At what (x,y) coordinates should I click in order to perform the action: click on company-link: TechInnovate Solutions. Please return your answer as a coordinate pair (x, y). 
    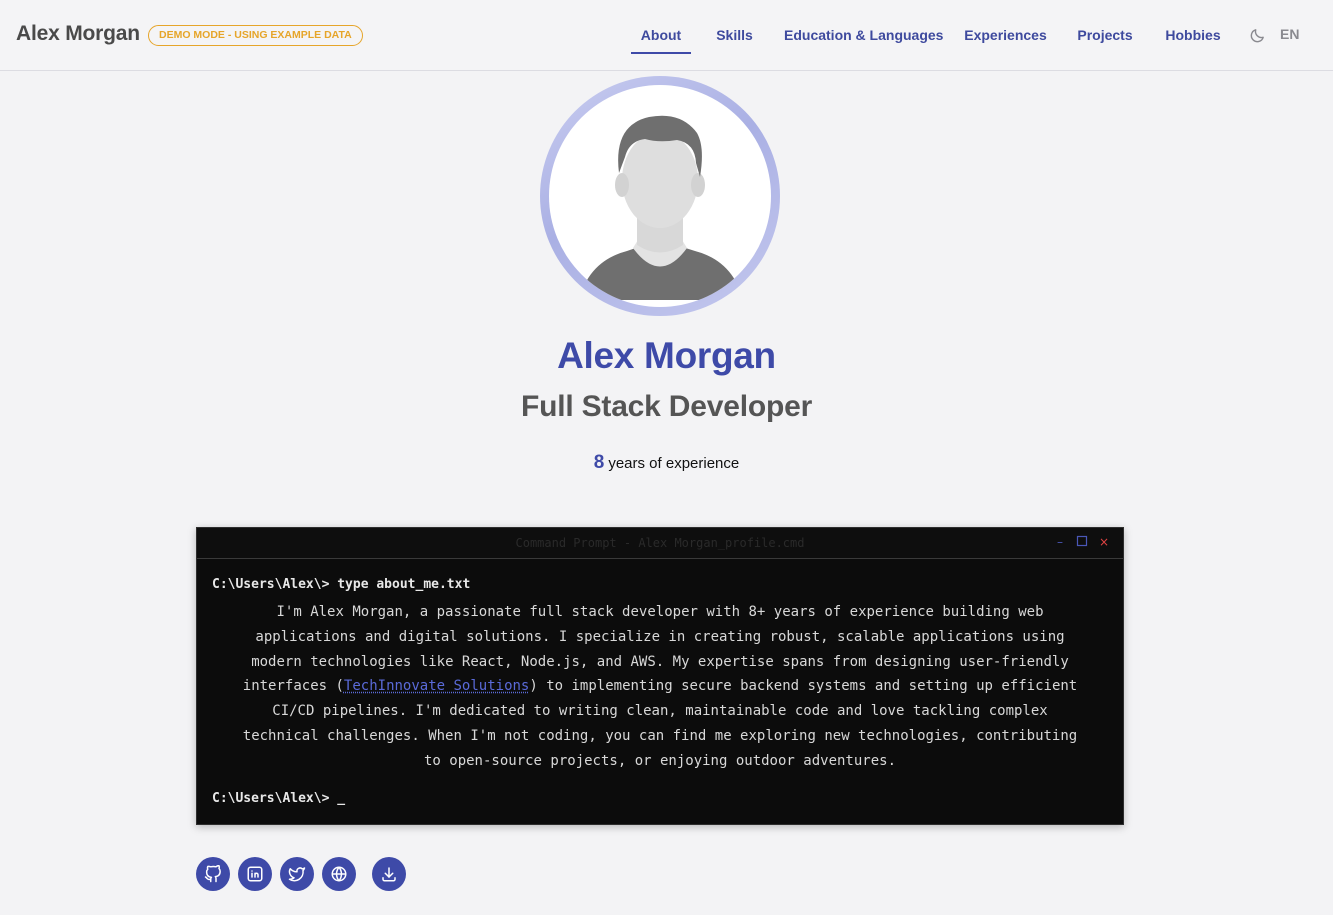
    Looking at the image, I should click on (436, 686).